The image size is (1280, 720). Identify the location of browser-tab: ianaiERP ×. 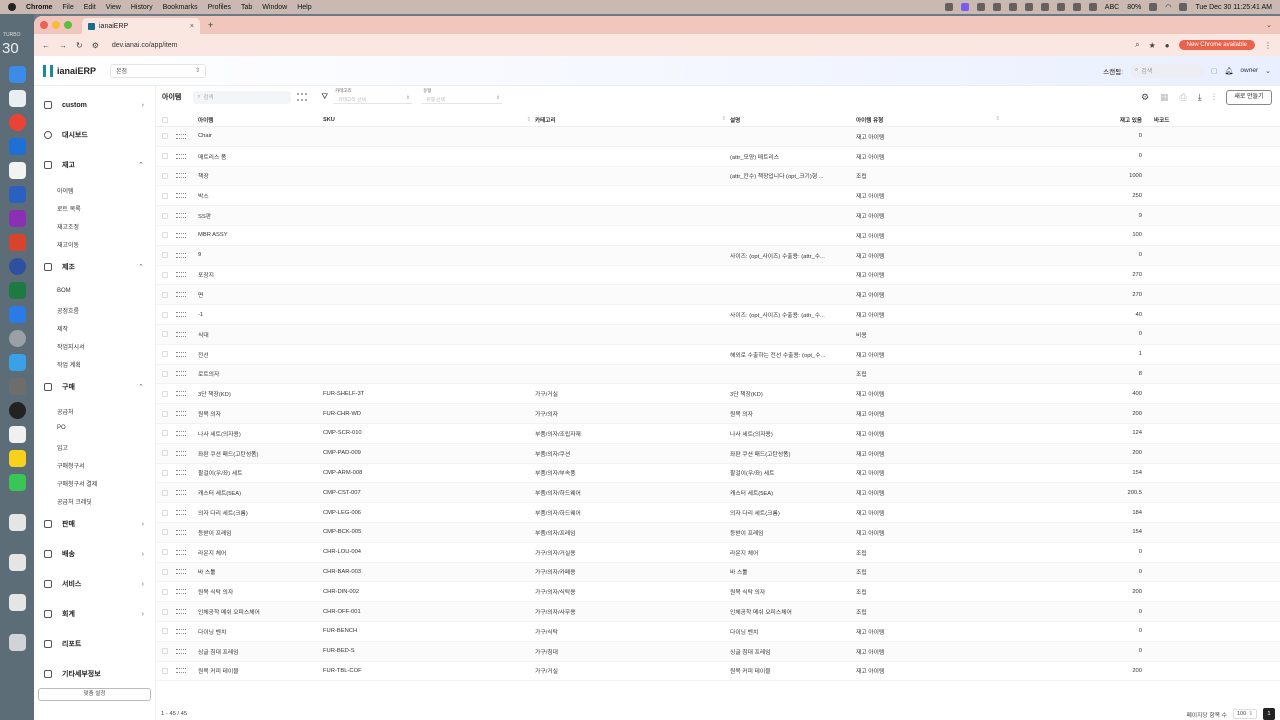
(141, 26).